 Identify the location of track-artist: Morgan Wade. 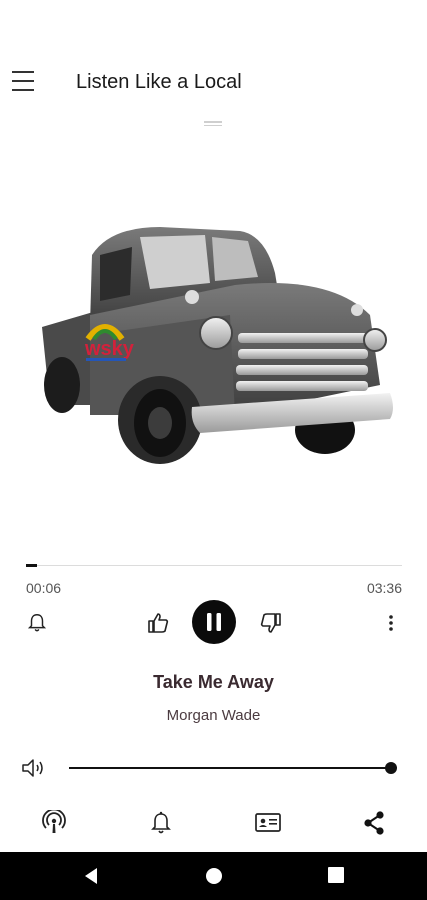
(213, 715).